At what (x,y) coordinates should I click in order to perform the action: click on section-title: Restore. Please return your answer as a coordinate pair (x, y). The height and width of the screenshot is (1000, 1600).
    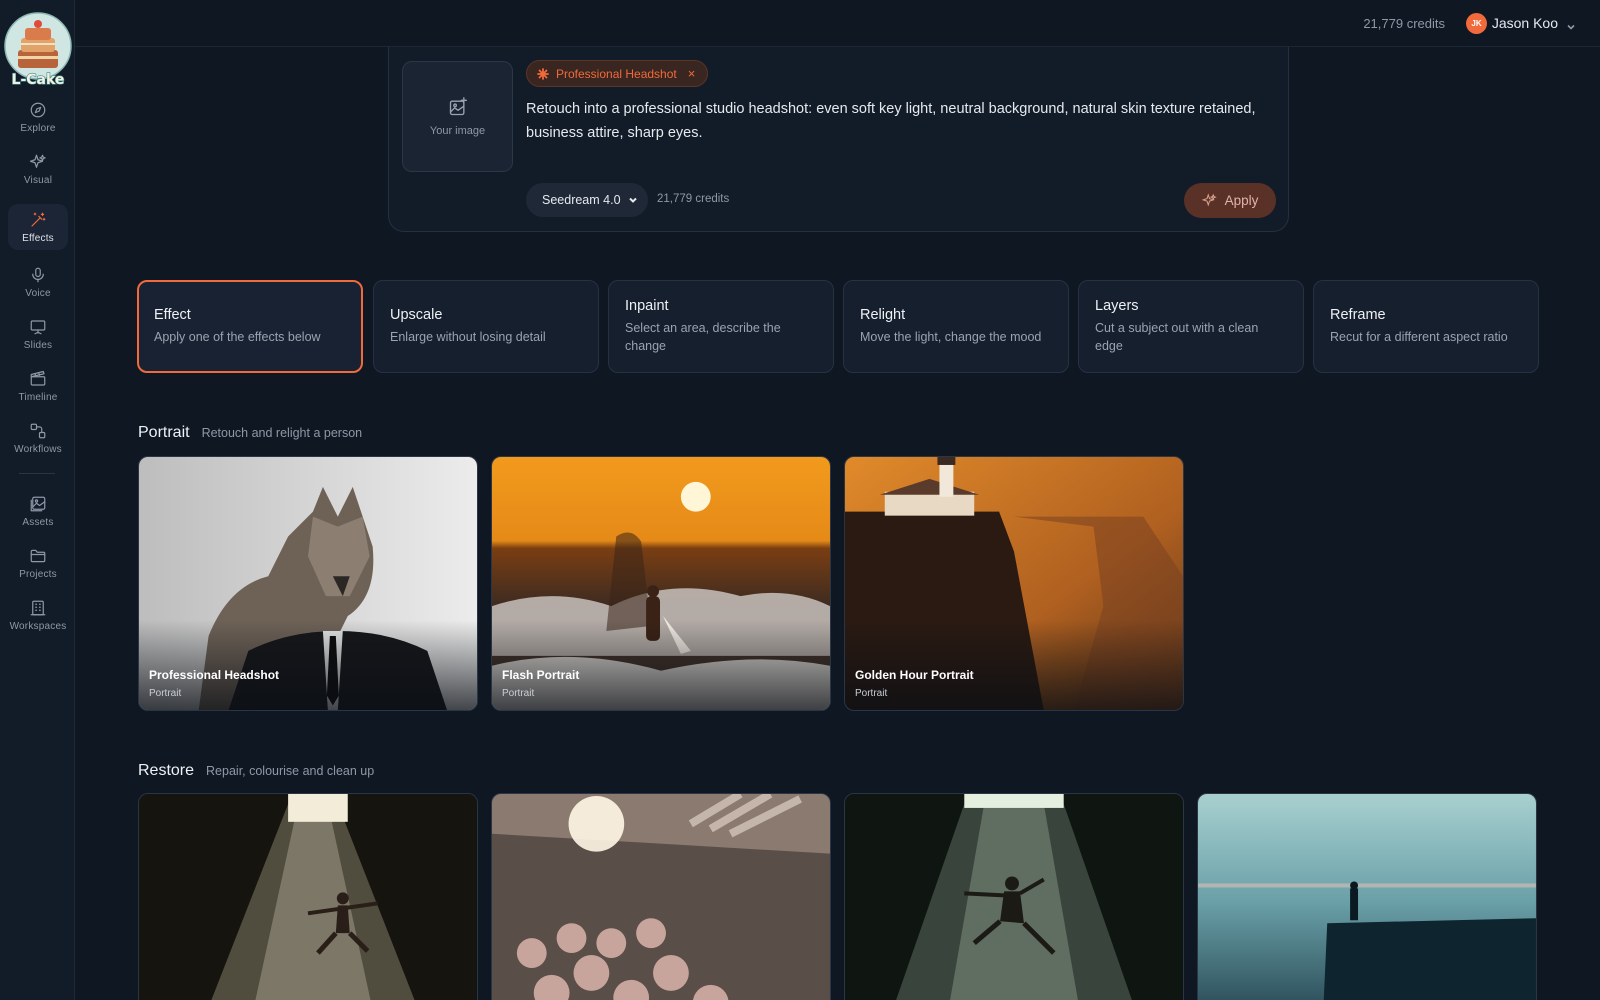
    Looking at the image, I should click on (166, 770).